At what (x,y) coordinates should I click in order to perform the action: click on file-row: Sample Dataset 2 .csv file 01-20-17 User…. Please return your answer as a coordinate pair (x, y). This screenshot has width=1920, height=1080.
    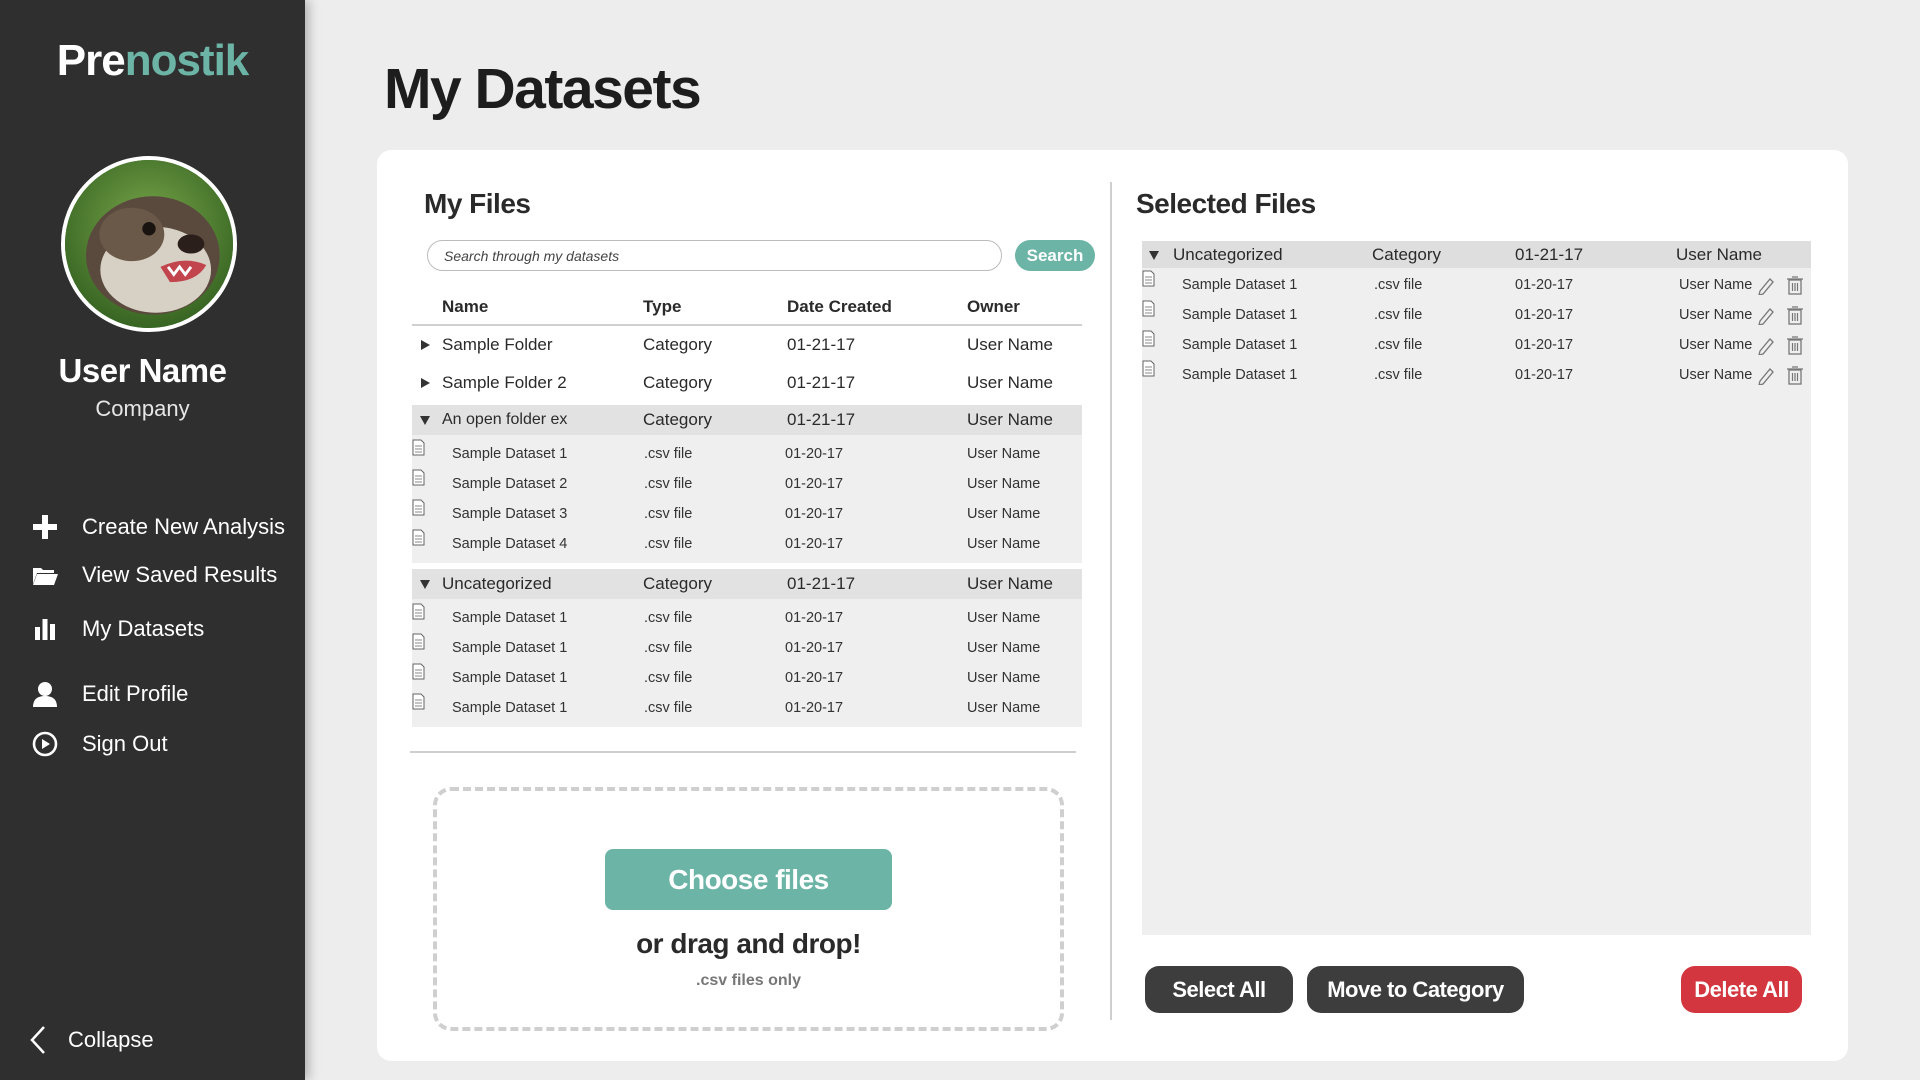
    Looking at the image, I should click on (747, 484).